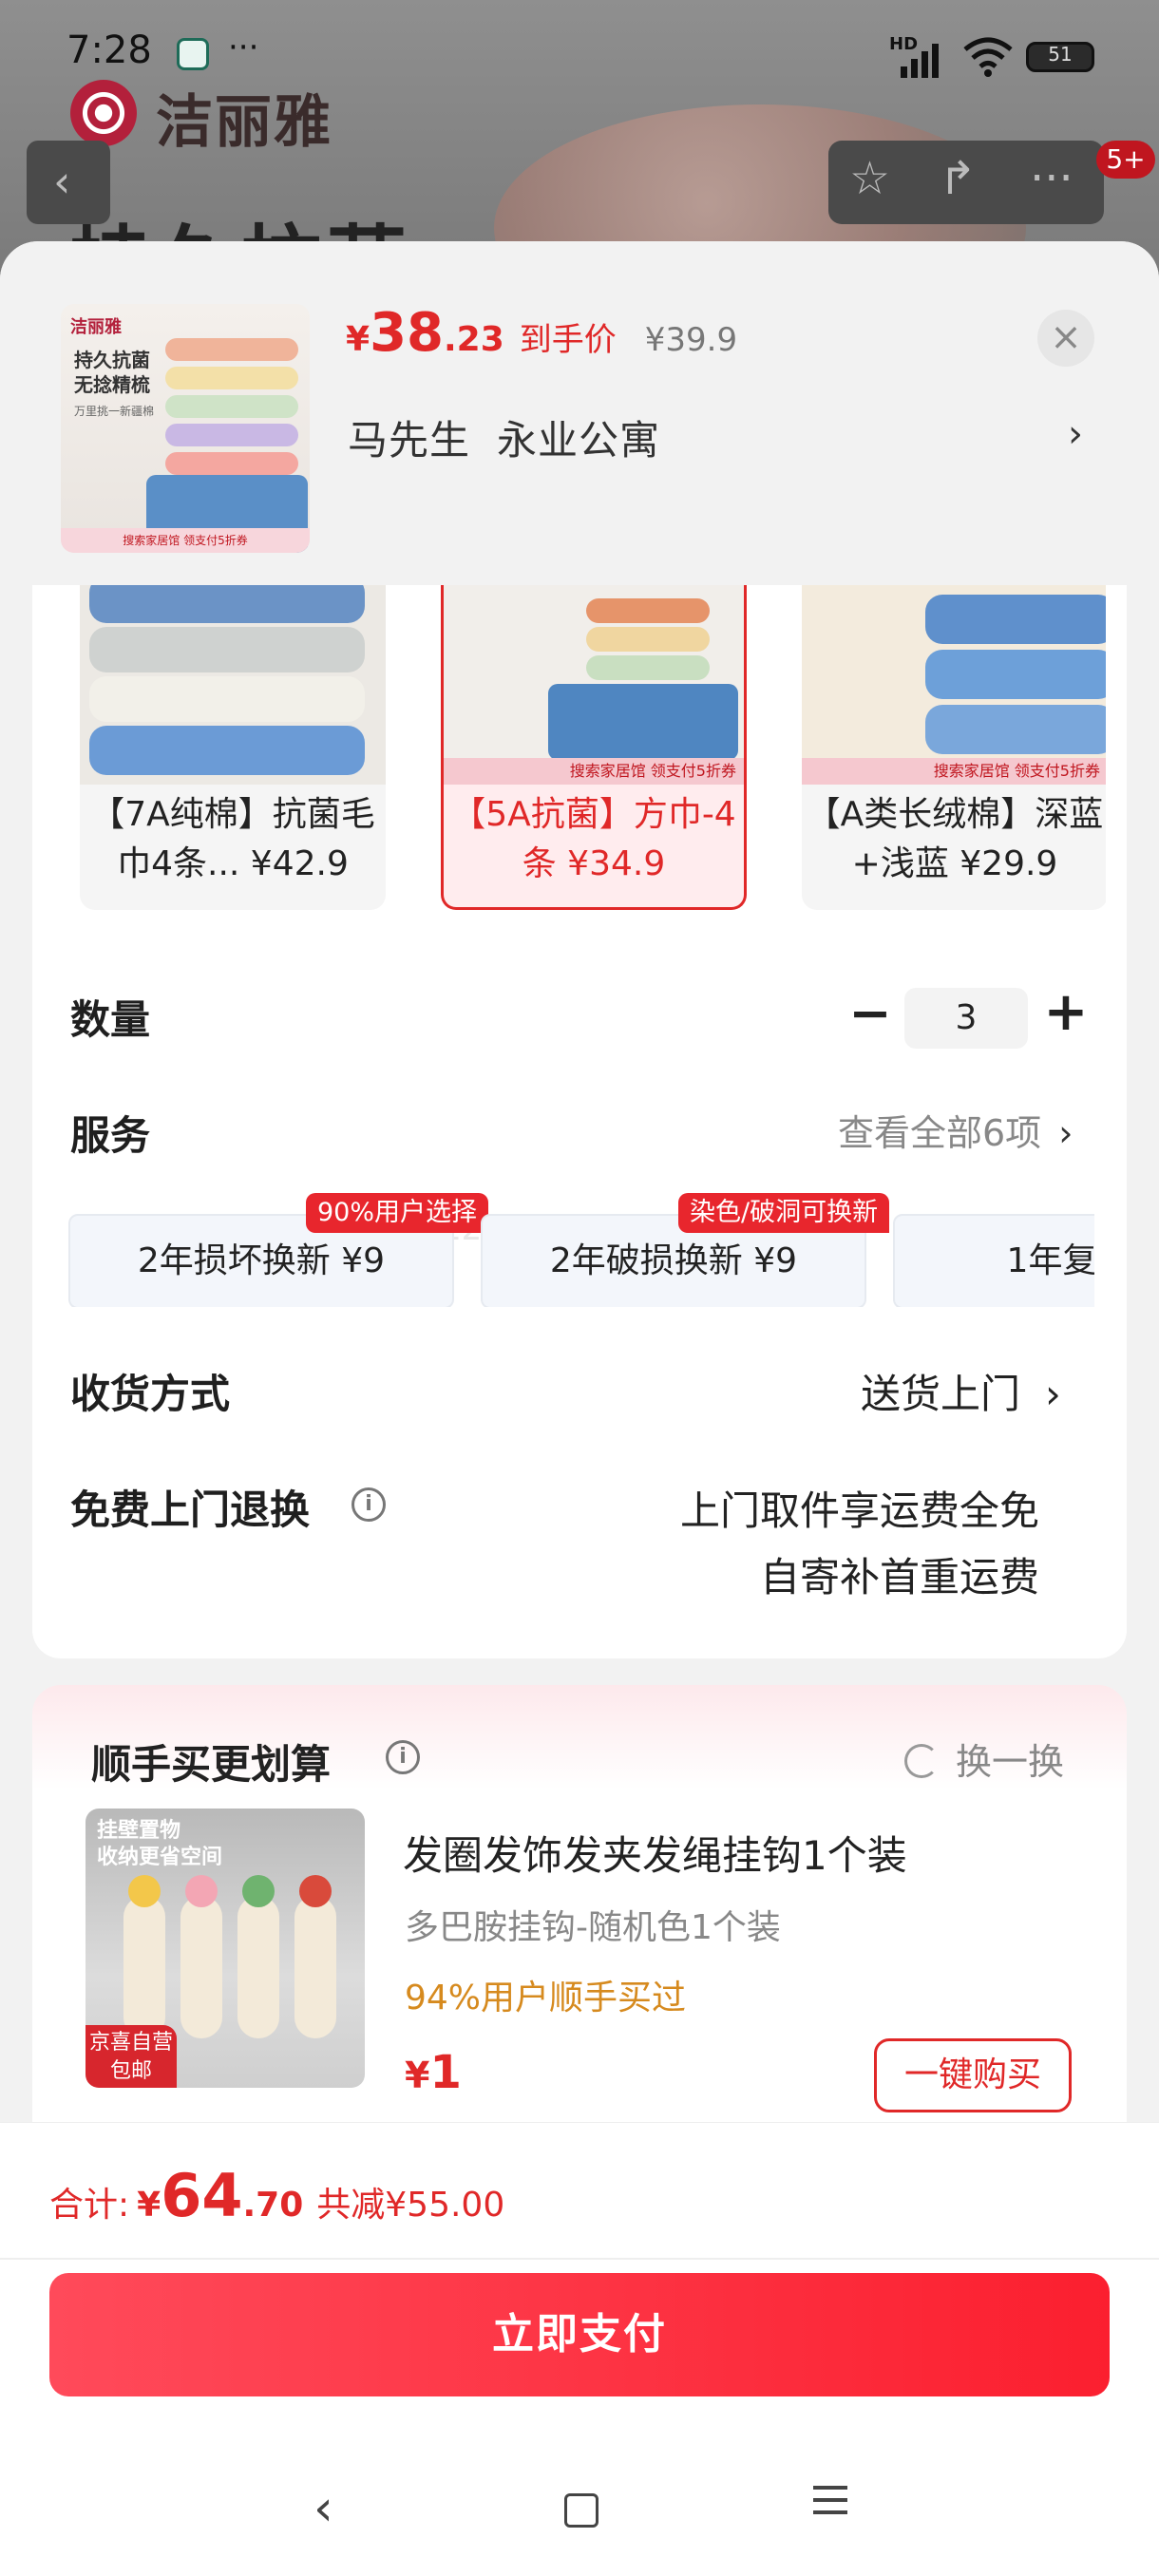 The image size is (1159, 2576). I want to click on delivery-label: 收货方式, so click(150, 1394).